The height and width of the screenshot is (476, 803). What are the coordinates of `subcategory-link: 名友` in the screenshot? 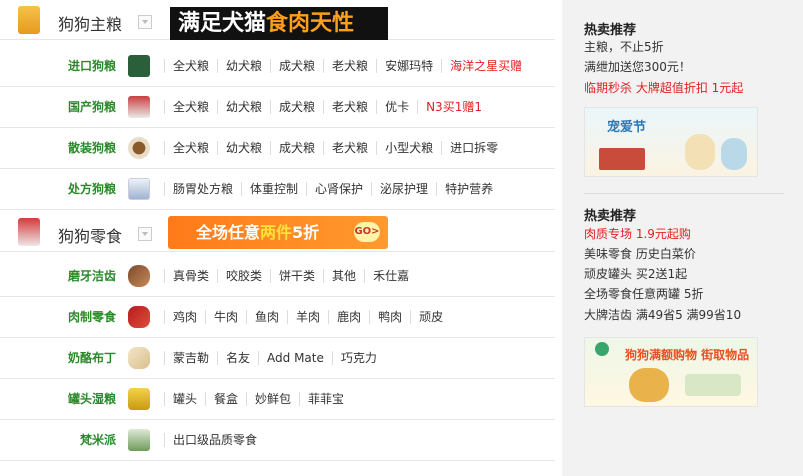 It's located at (237, 358).